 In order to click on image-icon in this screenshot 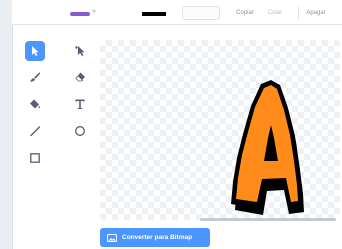, I will do `click(112, 237)`.